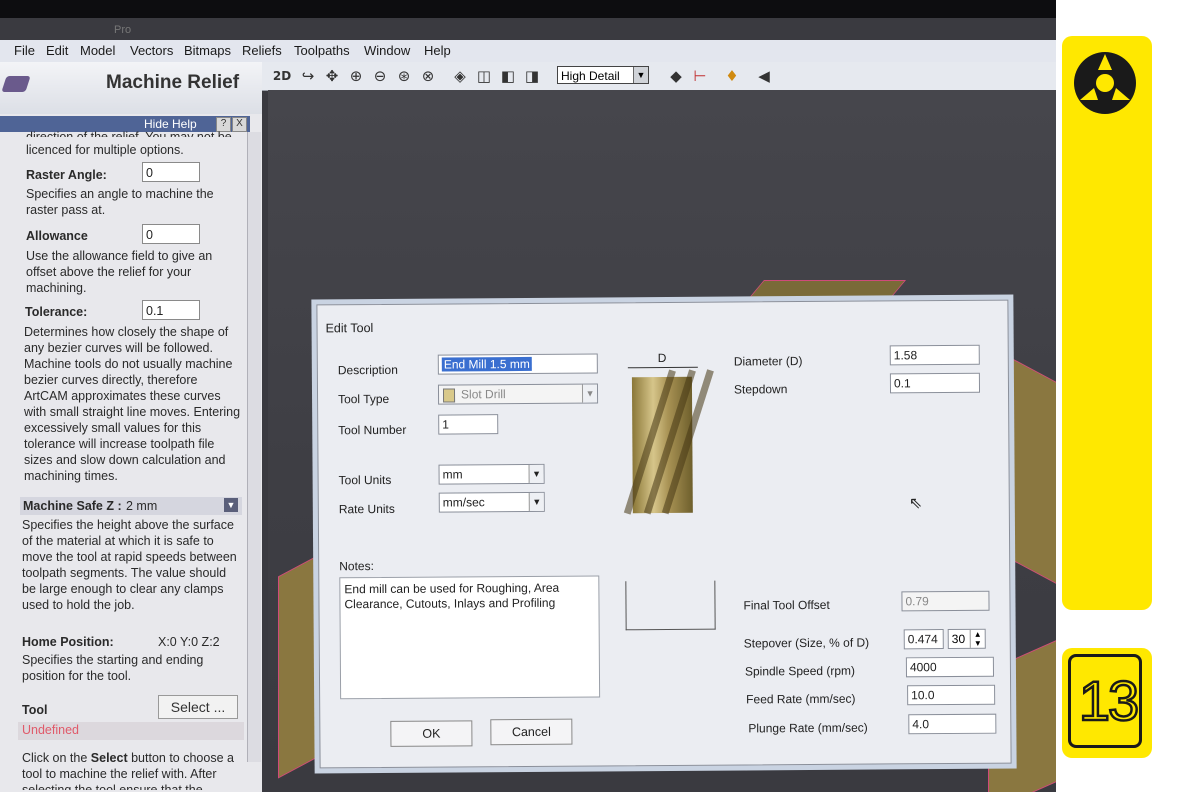 The width and height of the screenshot is (1188, 792). Describe the element at coordinates (764, 76) in the screenshot. I see `material-icon: ◀` at that location.